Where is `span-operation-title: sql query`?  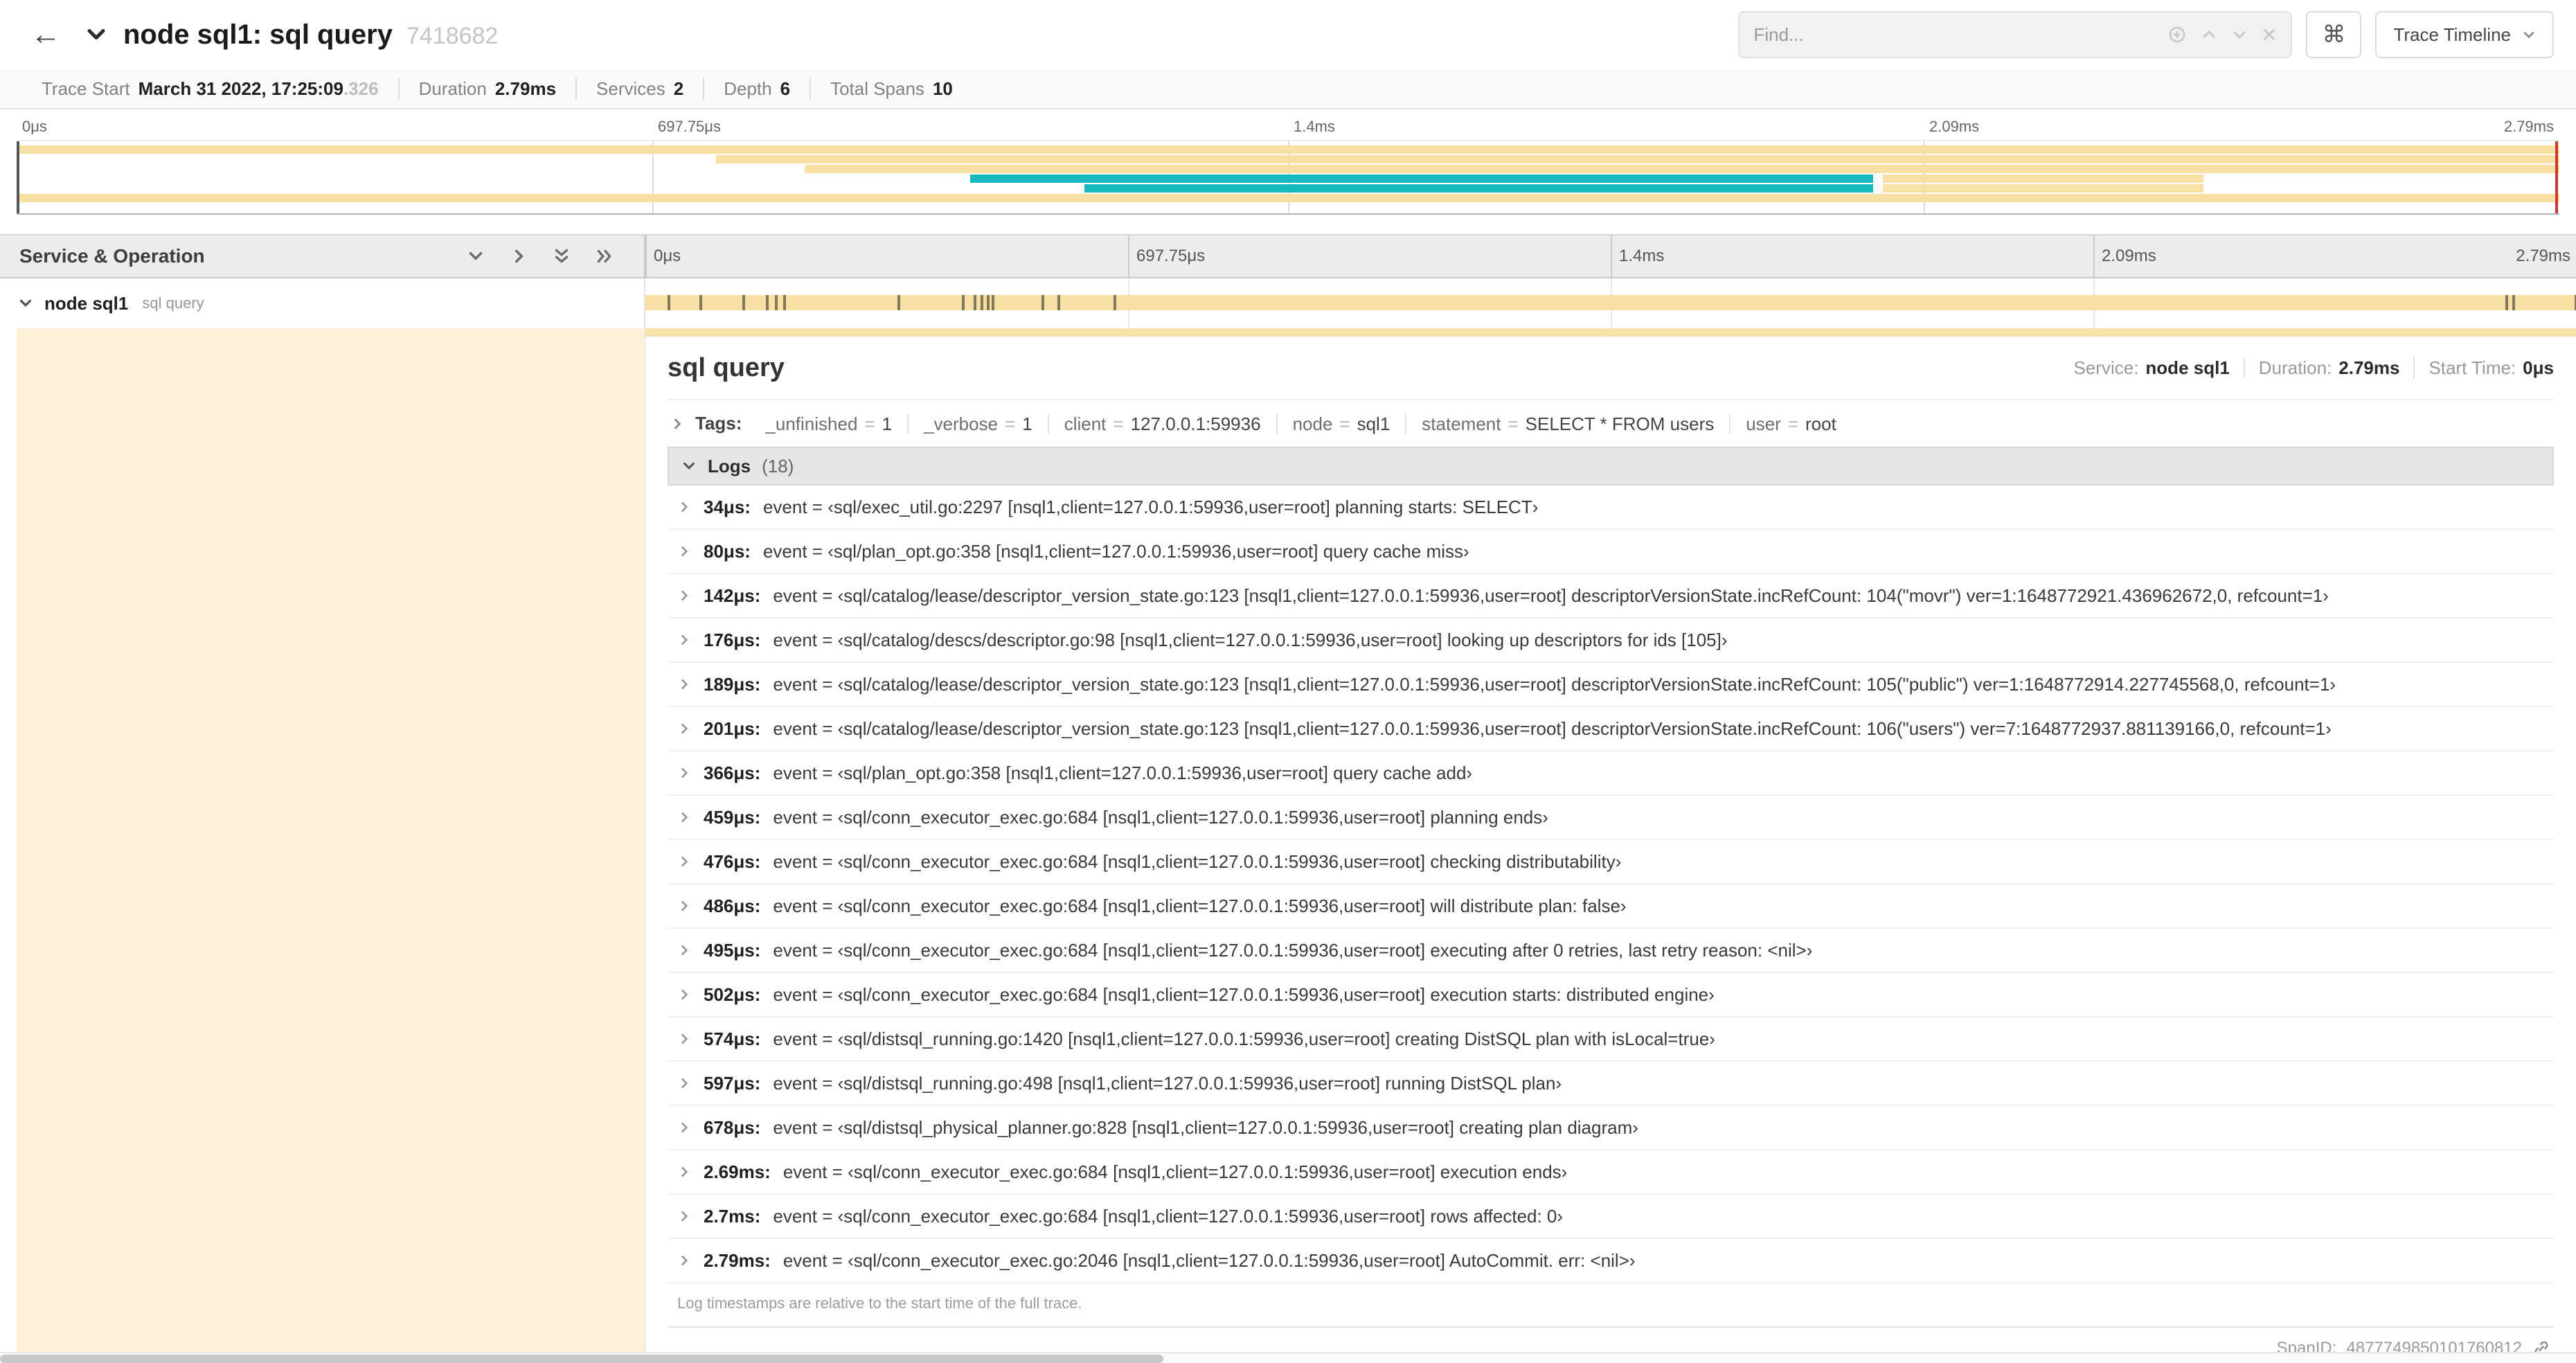
span-operation-title: sql query is located at coordinates (727, 368).